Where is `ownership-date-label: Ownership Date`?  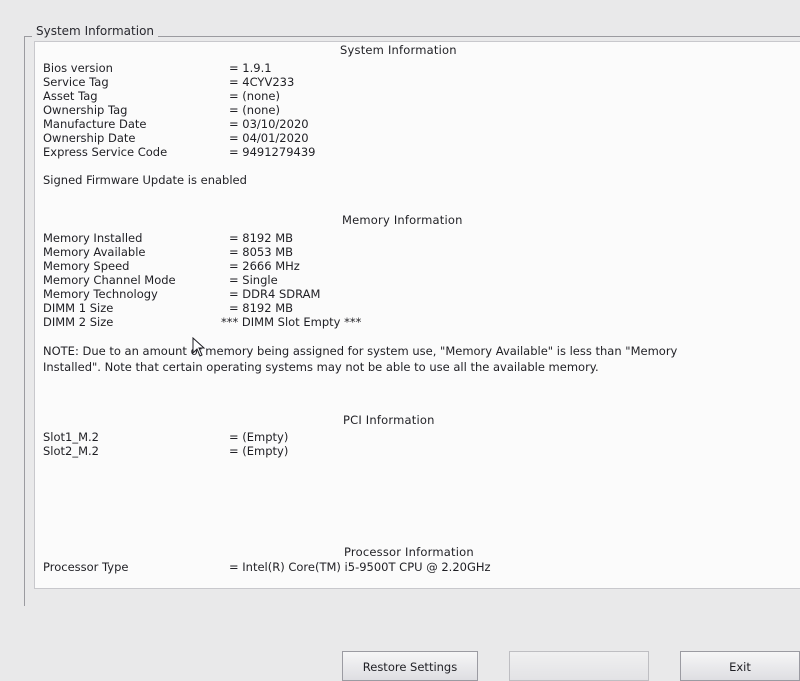 ownership-date-label: Ownership Date is located at coordinates (89, 138).